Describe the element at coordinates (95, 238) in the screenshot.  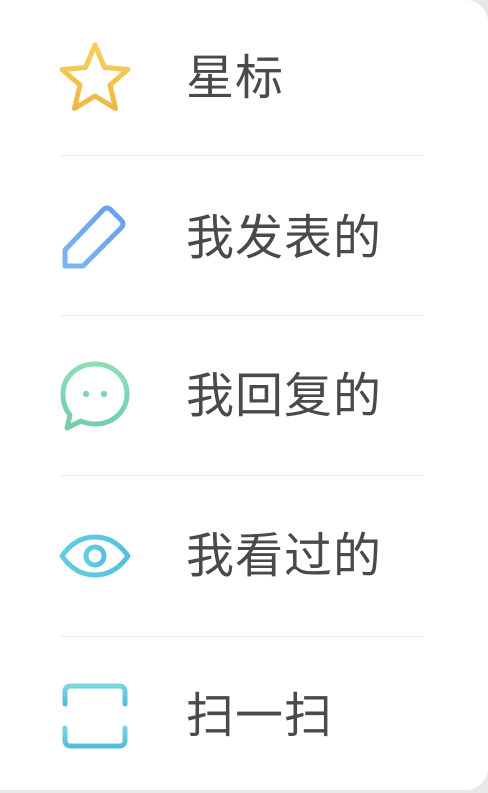
I see `pencil-icon` at that location.